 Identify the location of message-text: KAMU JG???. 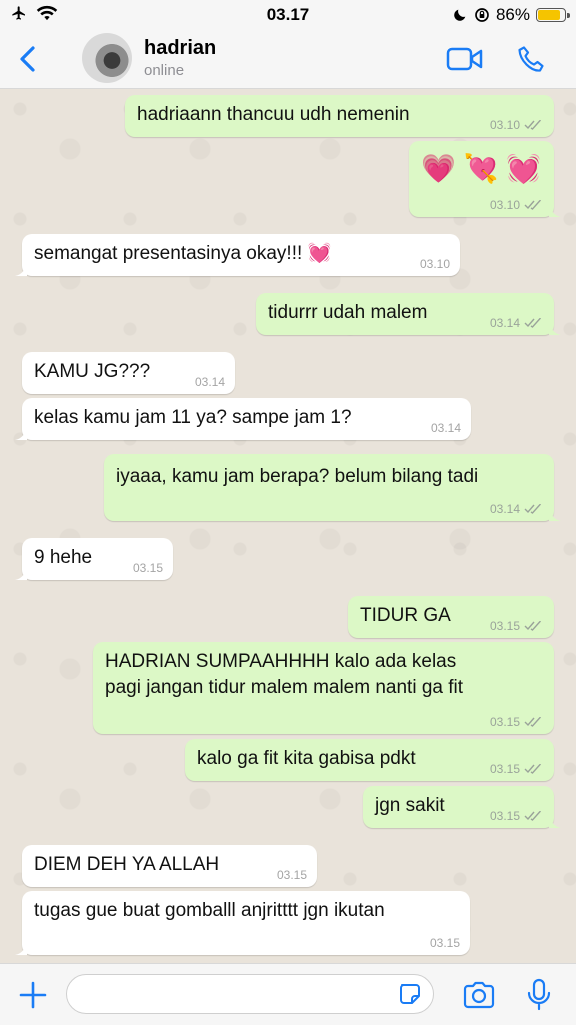
(92, 371).